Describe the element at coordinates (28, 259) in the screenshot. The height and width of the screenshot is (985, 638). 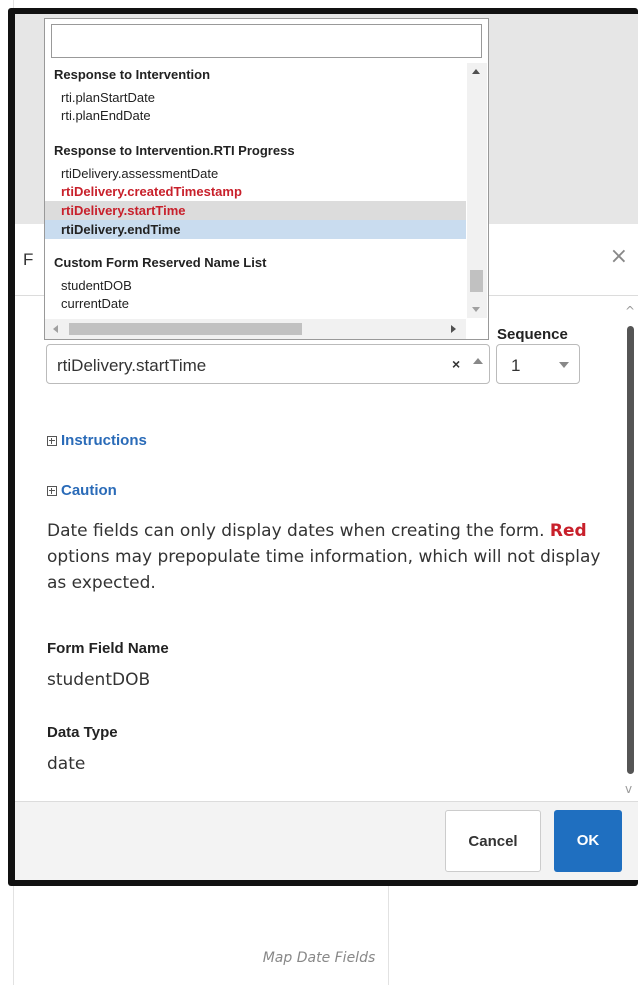
I see `dialog-title: F` at that location.